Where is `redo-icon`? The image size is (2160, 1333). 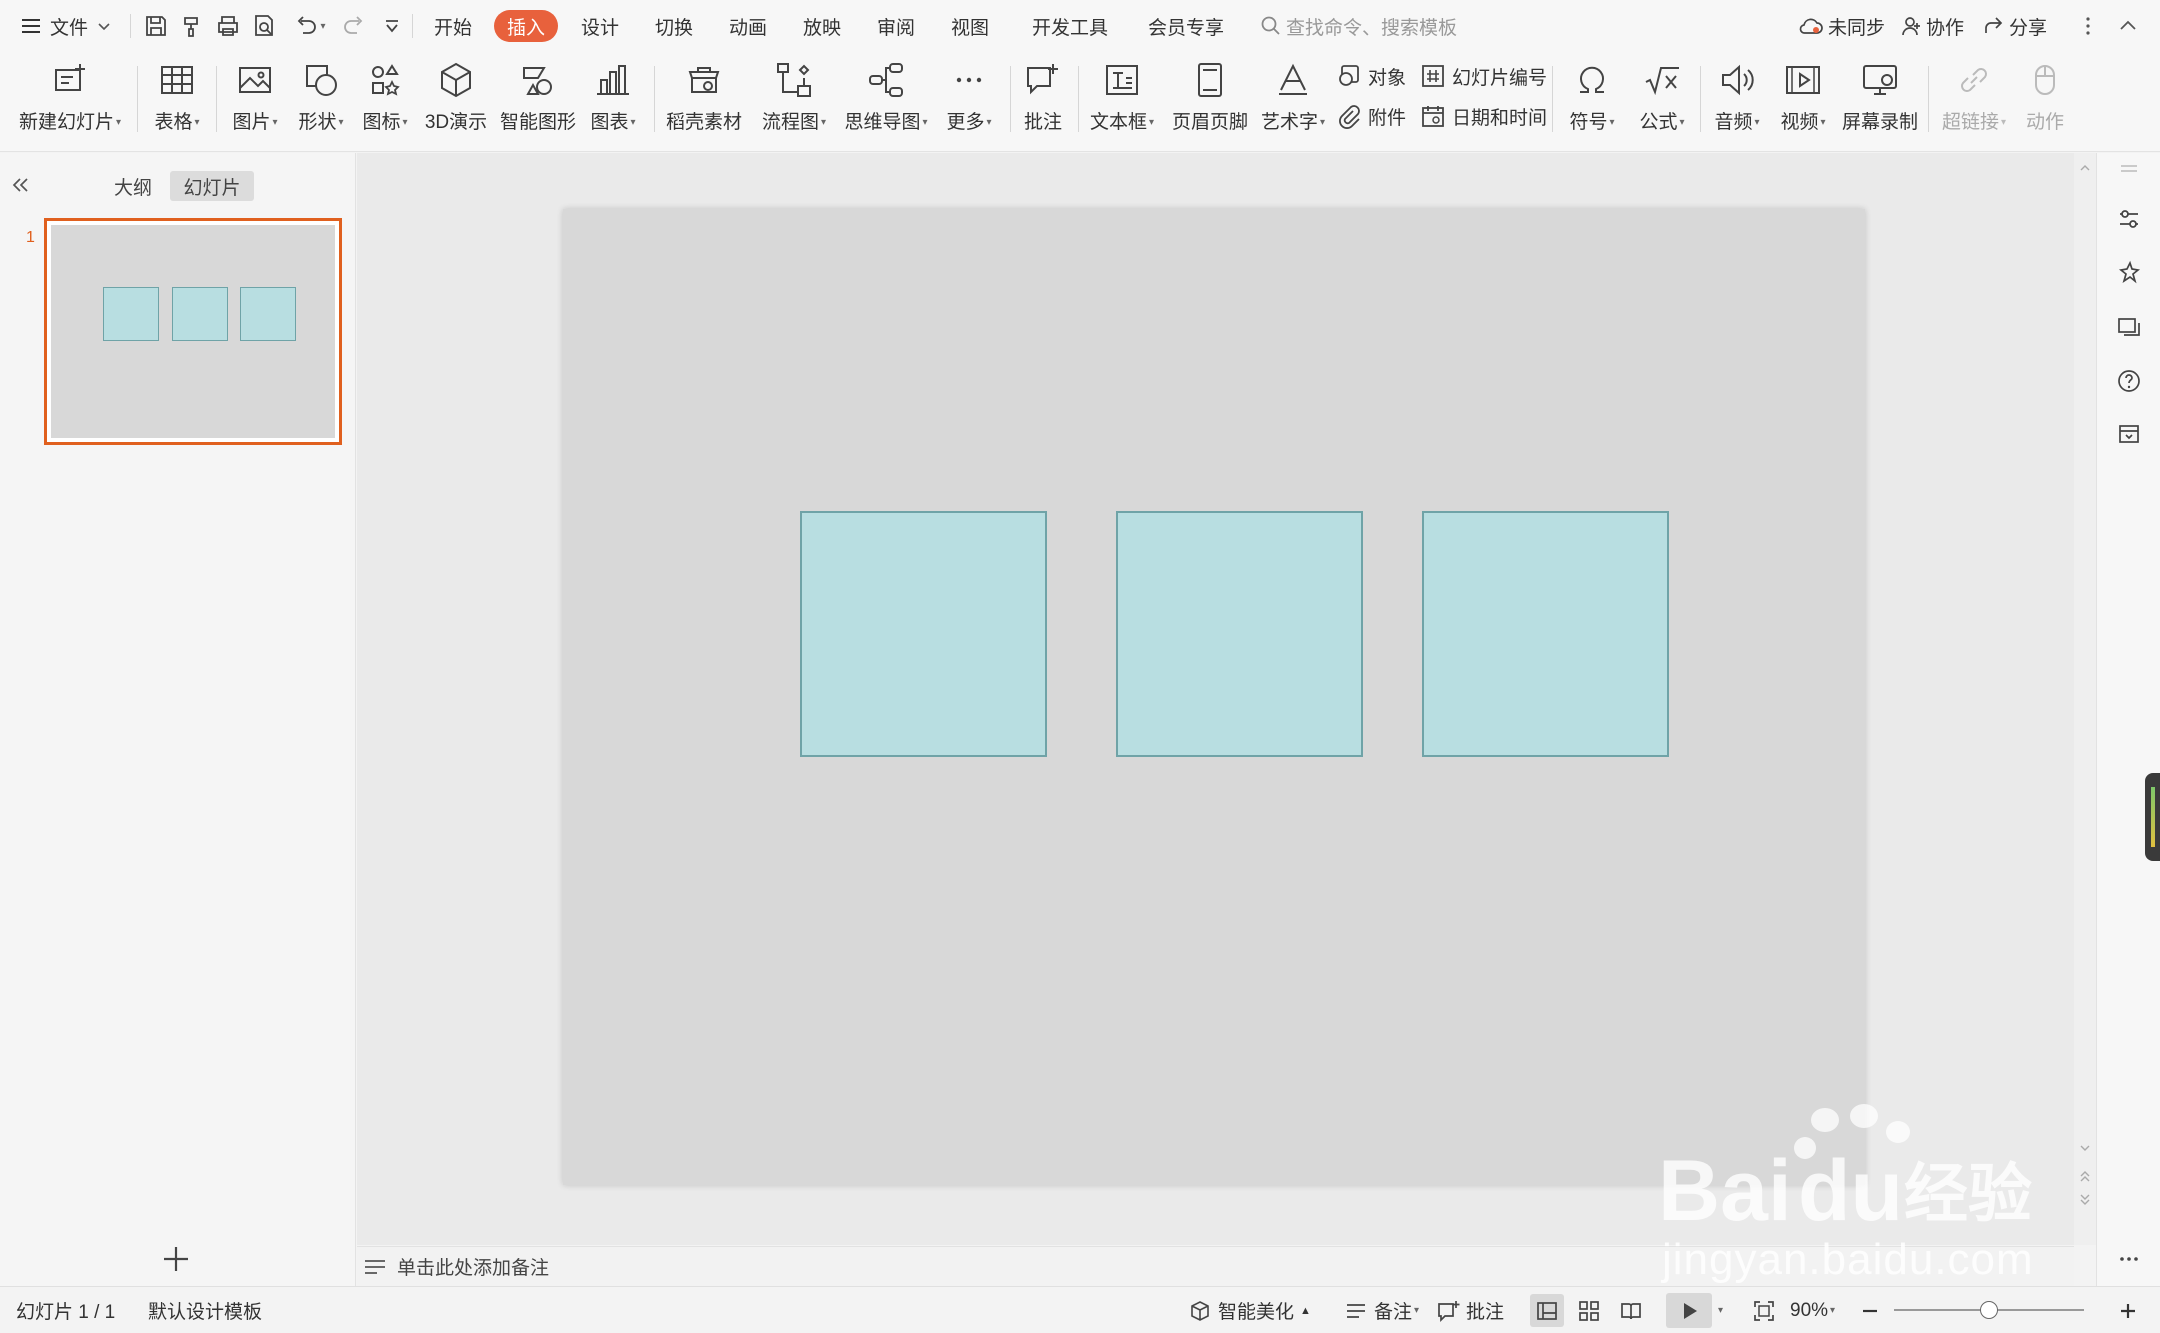 redo-icon is located at coordinates (354, 26).